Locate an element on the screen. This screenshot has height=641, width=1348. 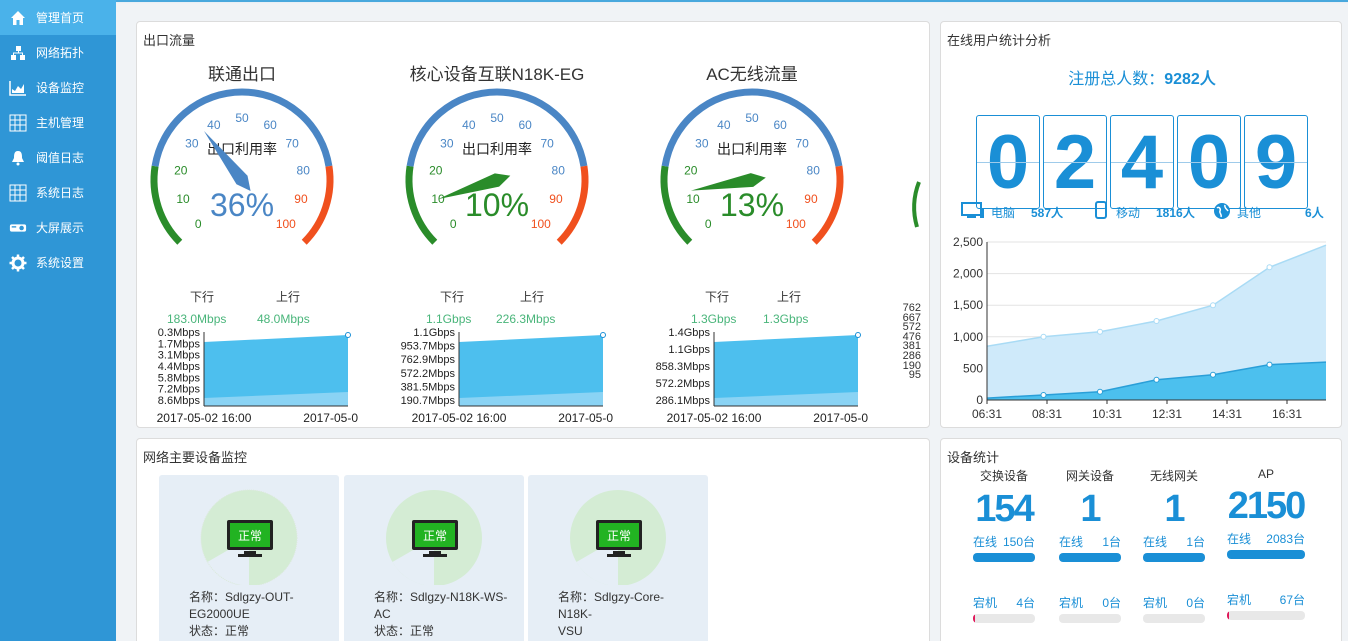
down-bar is located at coordinates (1004, 618).